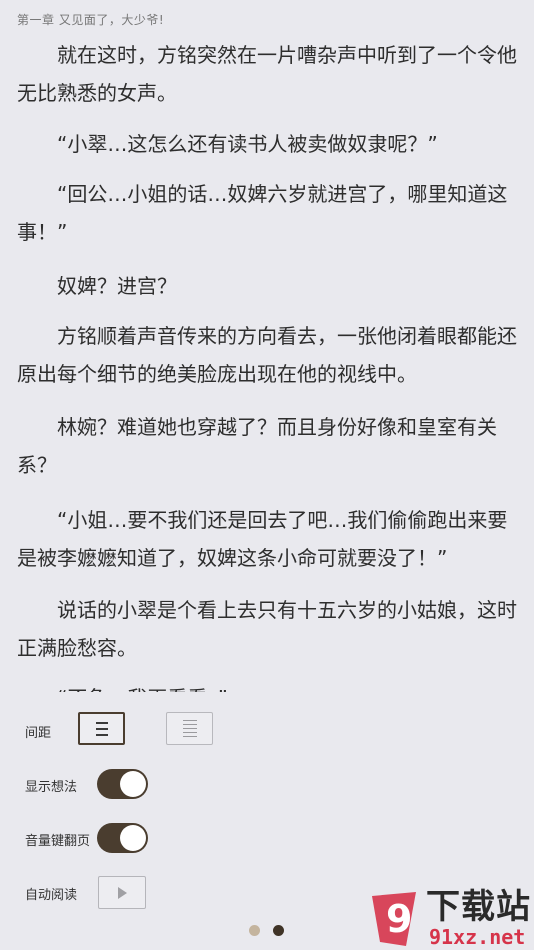 The image size is (534, 950). I want to click on watermark-brand: 下载站, so click(478, 907).